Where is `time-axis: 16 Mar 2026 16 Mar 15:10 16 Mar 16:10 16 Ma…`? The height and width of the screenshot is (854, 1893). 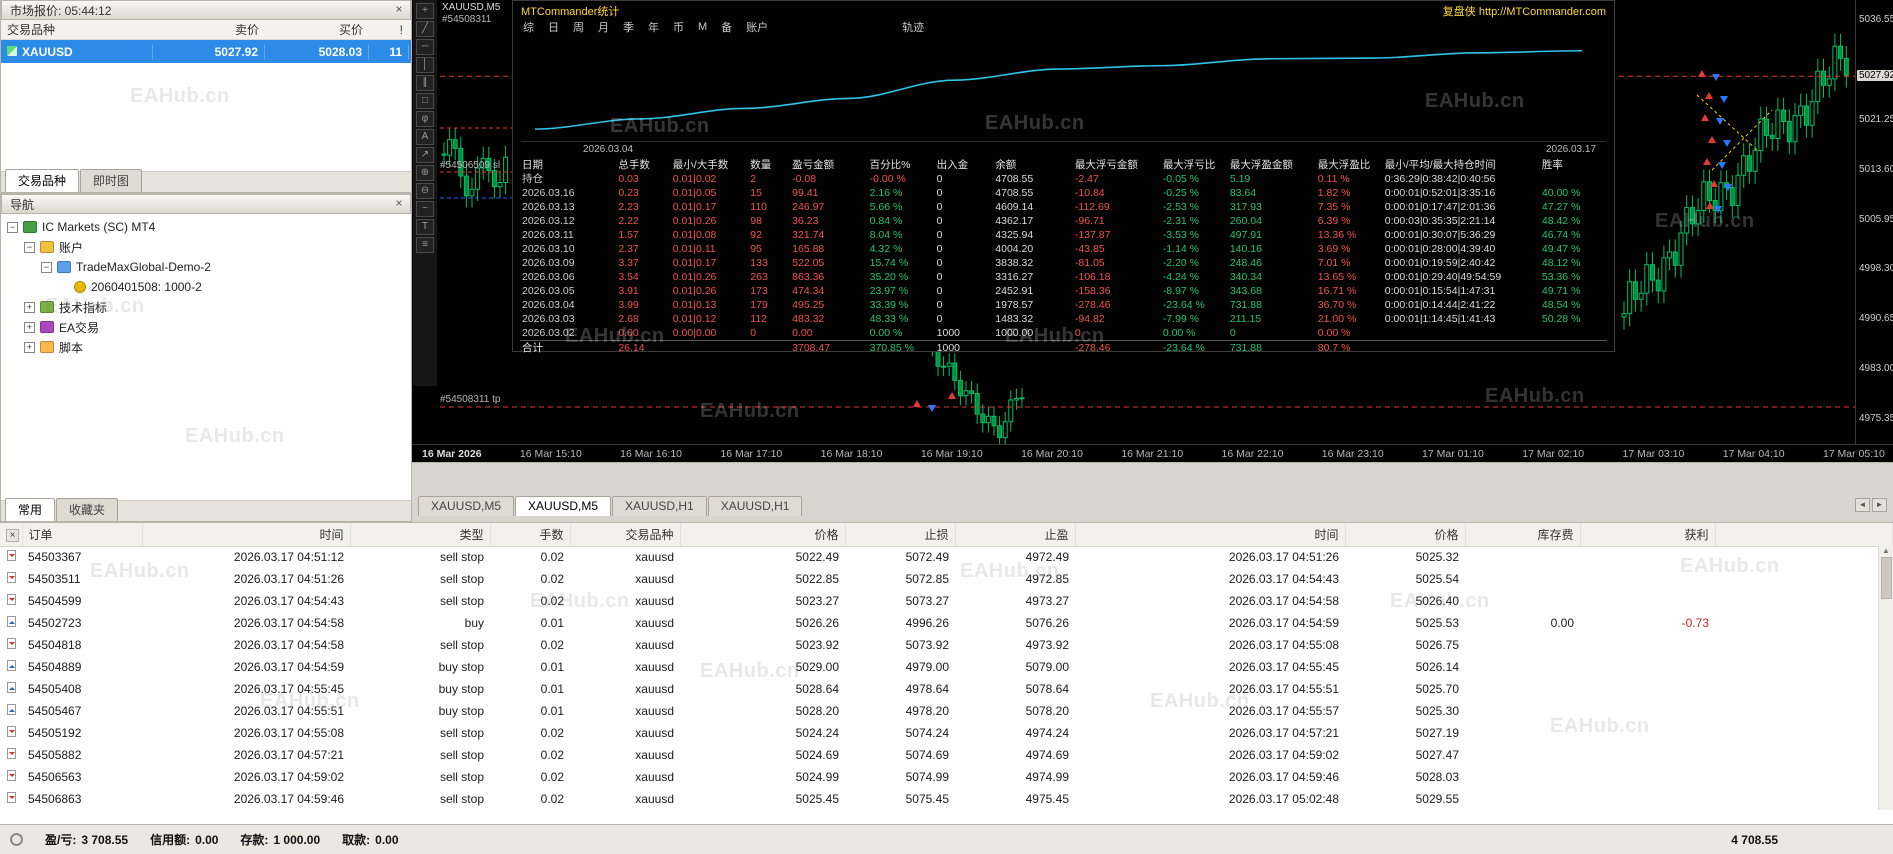 time-axis: 16 Mar 2026 16 Mar 15:10 16 Mar 16:10 16 Ma… is located at coordinates (1152, 453).